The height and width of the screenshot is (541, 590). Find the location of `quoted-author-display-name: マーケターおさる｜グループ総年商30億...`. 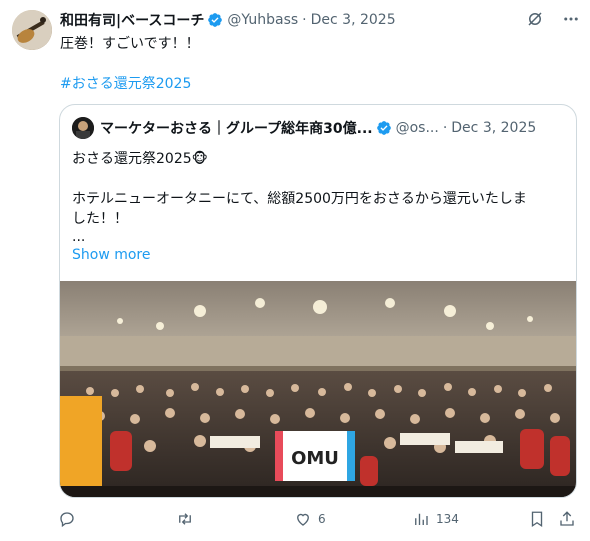

quoted-author-display-name: マーケターおさる｜グループ総年商30億... is located at coordinates (236, 128).